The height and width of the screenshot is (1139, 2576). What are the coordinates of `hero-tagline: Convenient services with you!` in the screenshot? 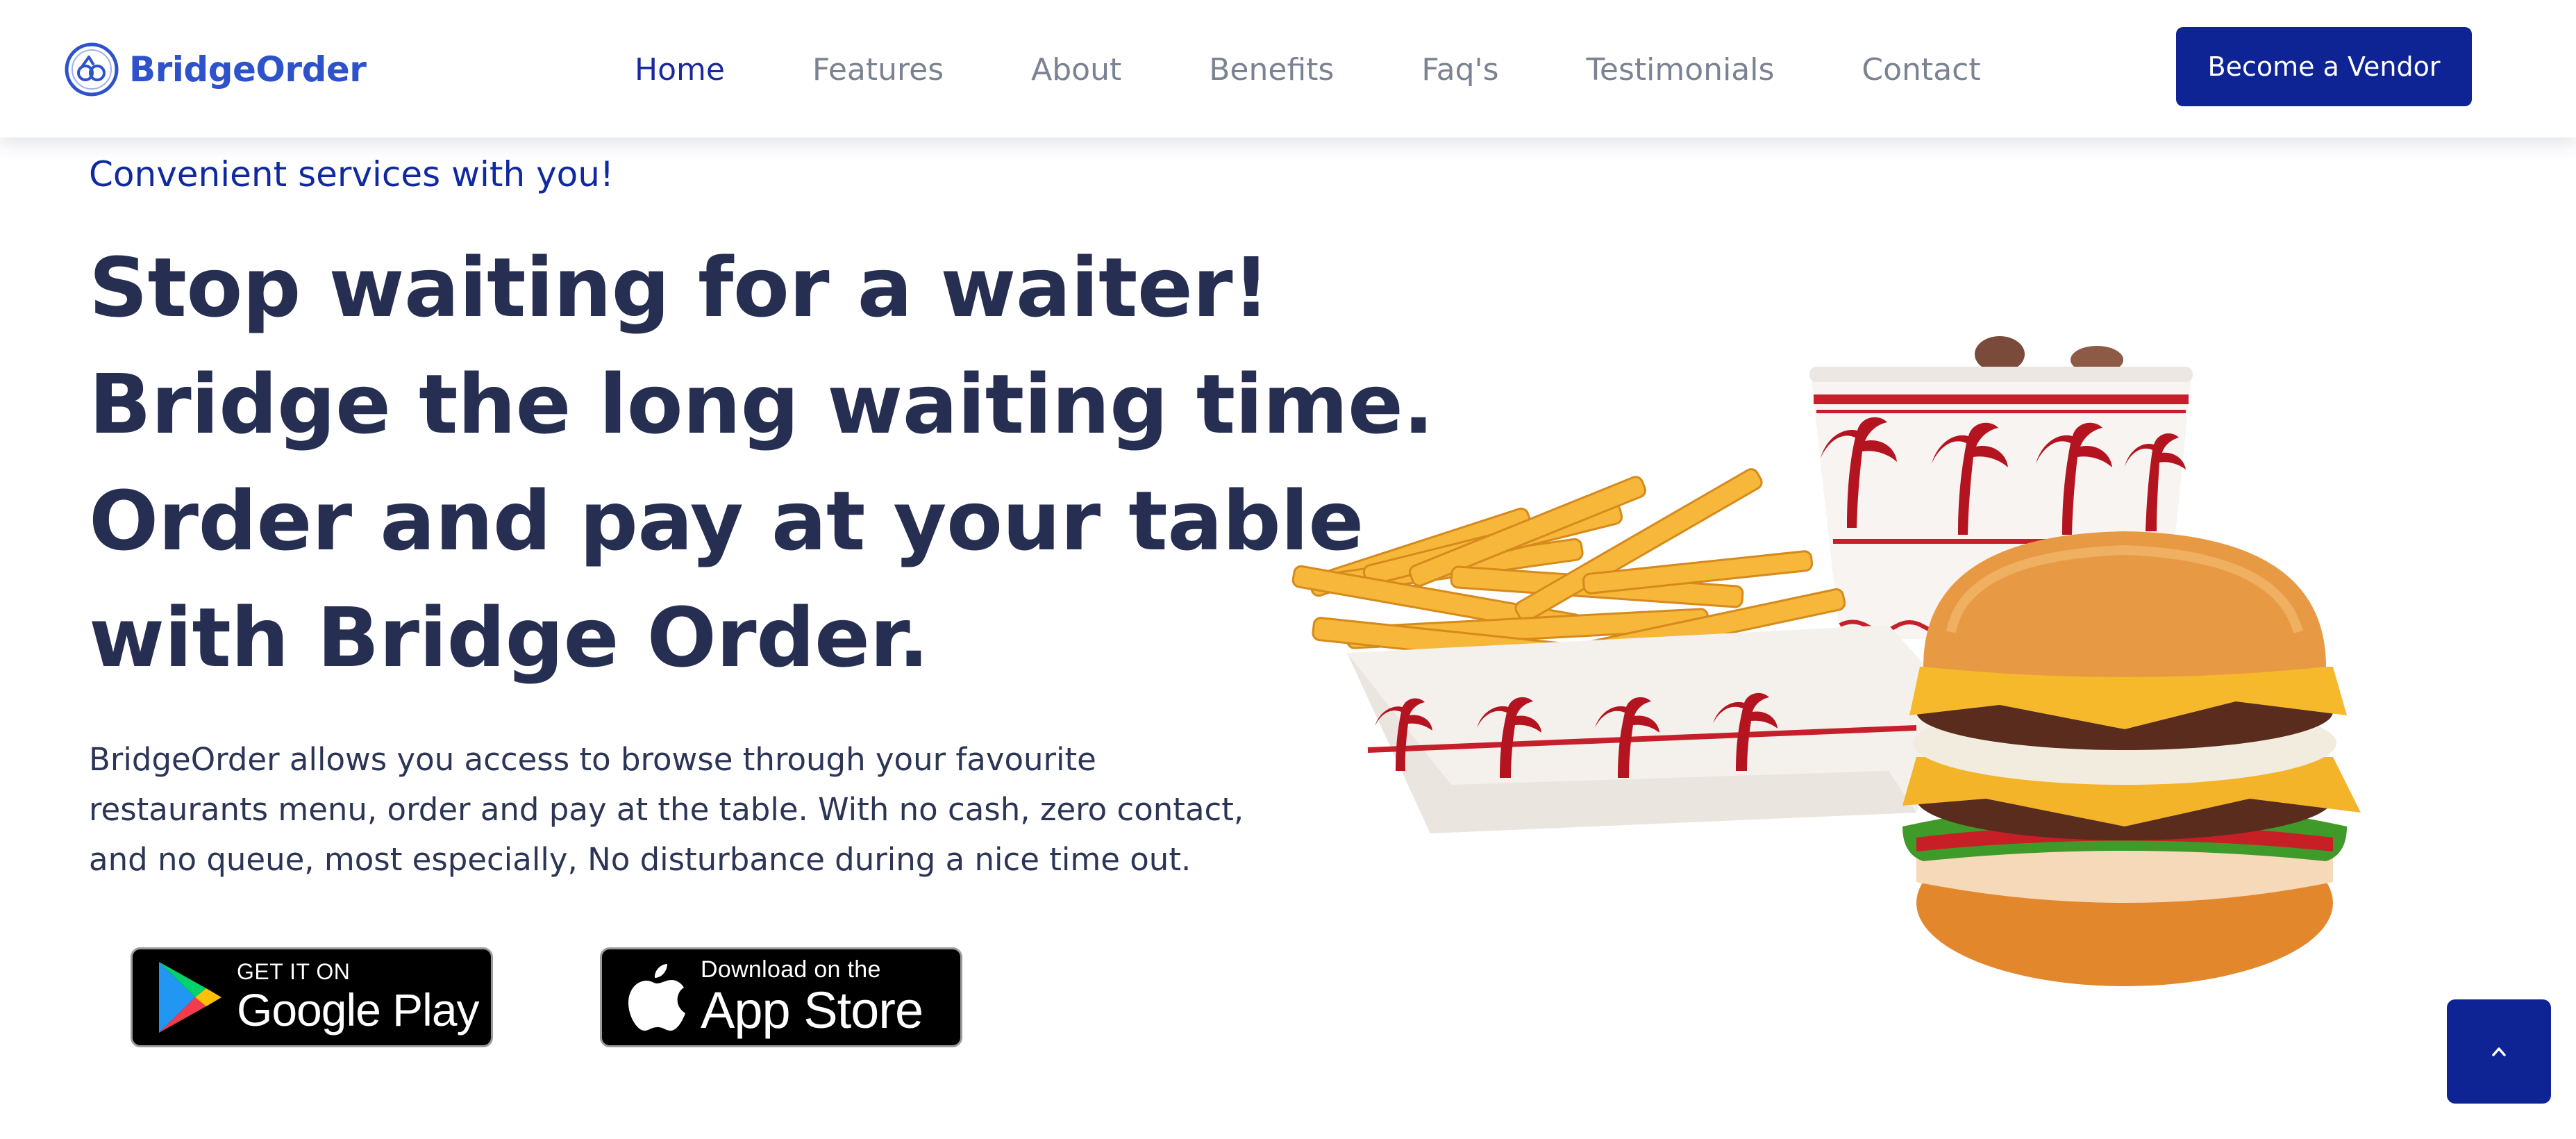 It's located at (351, 174).